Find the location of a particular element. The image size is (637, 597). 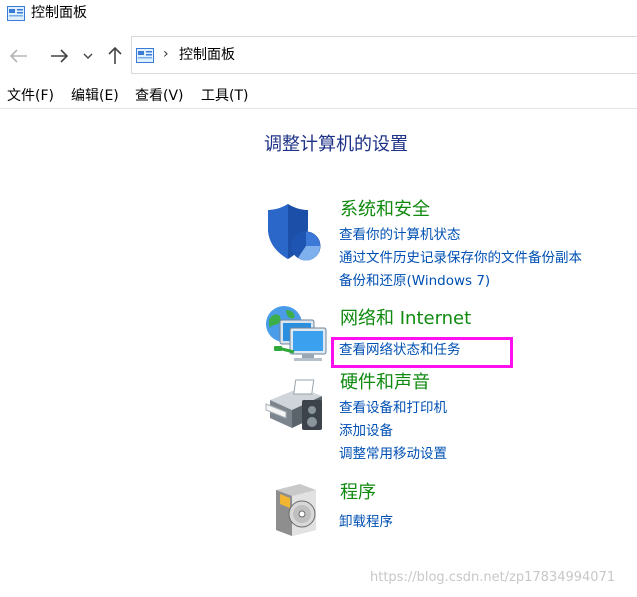

link-file-history-backup: 通过文件历史记录保存你的文件备份副本 is located at coordinates (460, 258).